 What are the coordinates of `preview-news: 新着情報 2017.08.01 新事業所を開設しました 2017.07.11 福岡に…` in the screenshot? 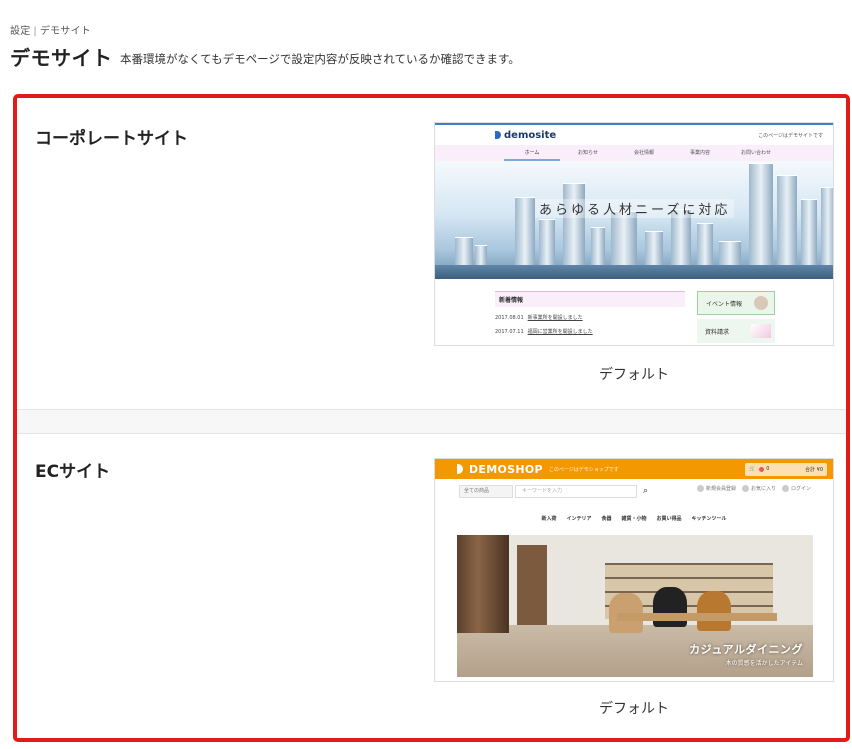 It's located at (590, 313).